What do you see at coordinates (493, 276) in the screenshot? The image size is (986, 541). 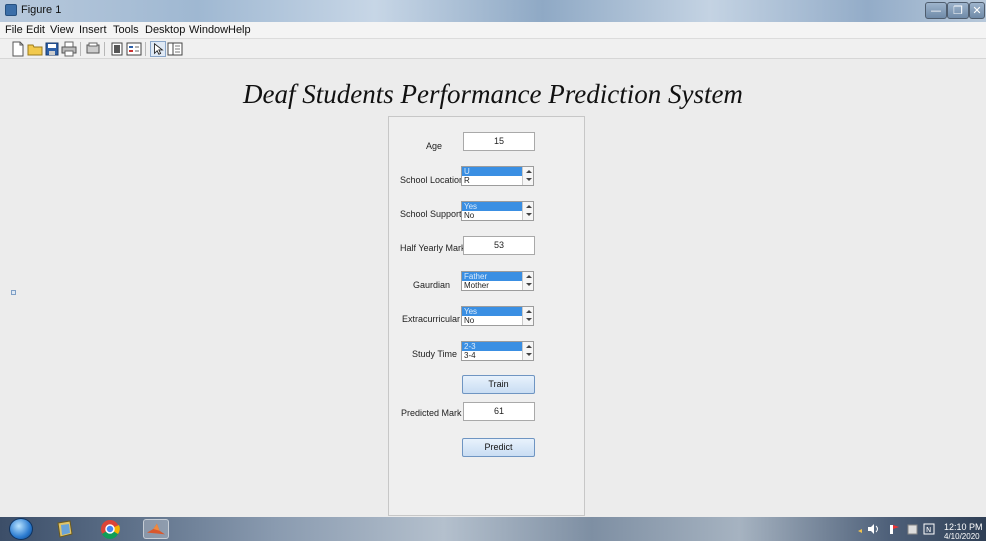 I see `list-option: Father` at bounding box center [493, 276].